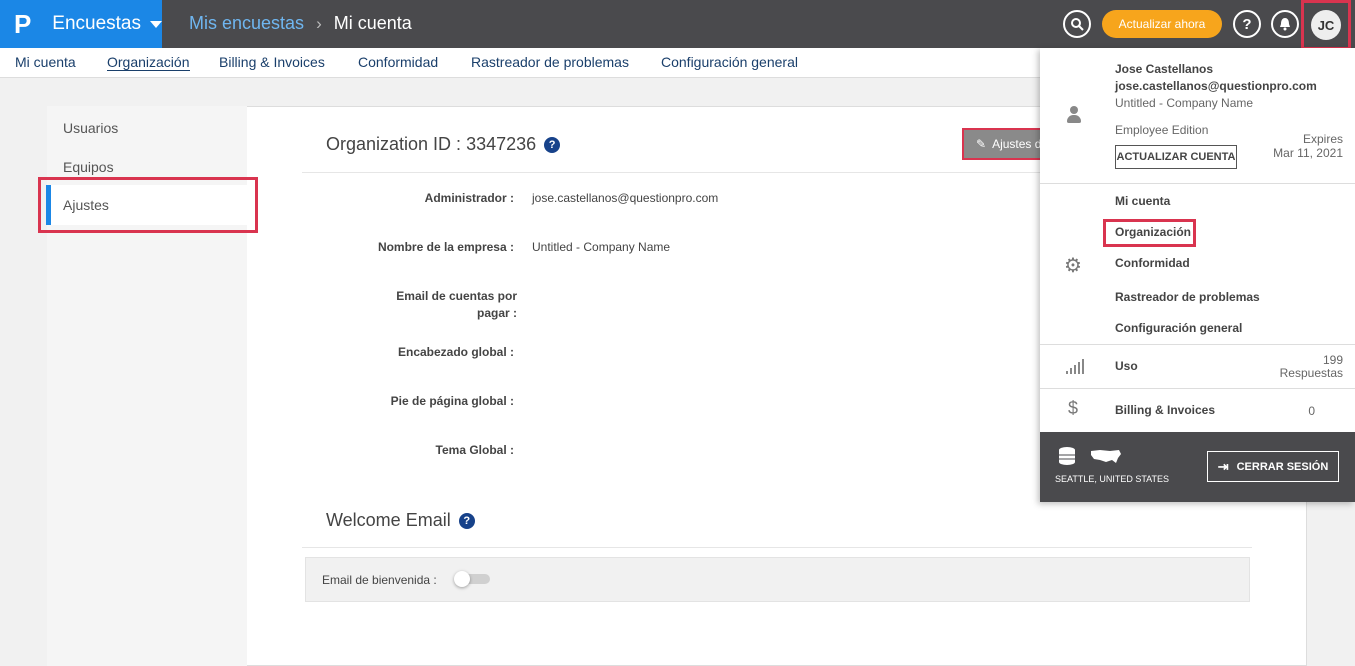 The height and width of the screenshot is (666, 1355). What do you see at coordinates (1187, 297) in the screenshot?
I see `menu-rastreador: Rastreador de problemas` at bounding box center [1187, 297].